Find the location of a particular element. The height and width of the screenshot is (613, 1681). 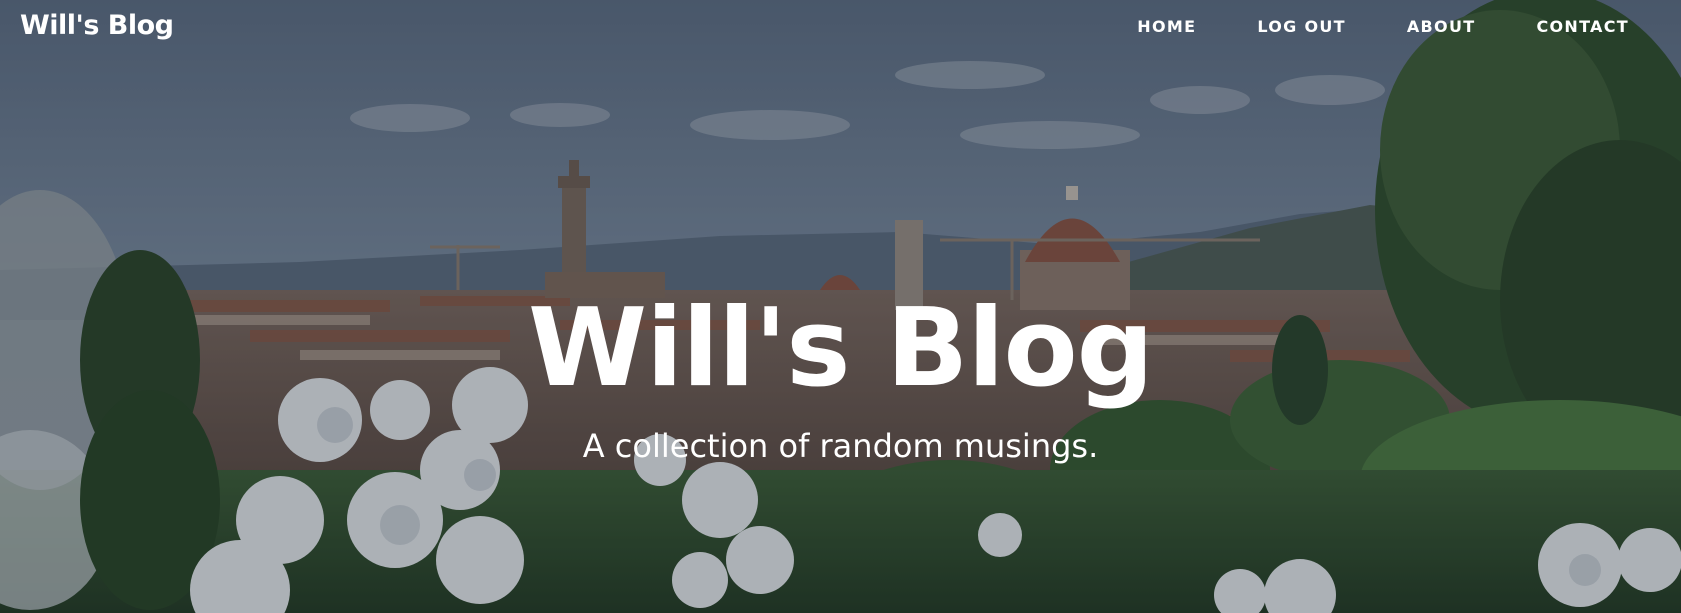

nav-link-about: ABOUT is located at coordinates (1411, 26).